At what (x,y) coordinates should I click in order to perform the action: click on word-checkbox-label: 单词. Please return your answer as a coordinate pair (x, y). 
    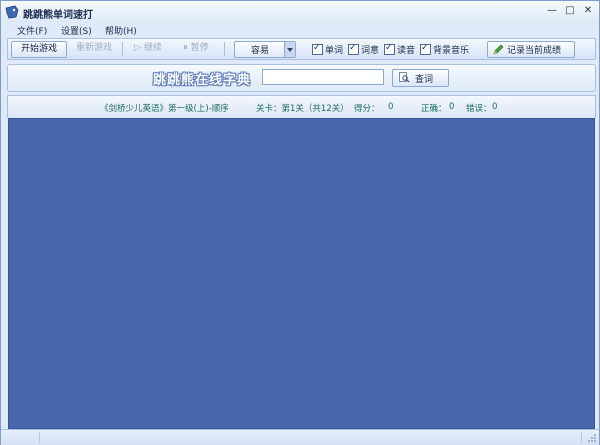
    Looking at the image, I should click on (334, 51).